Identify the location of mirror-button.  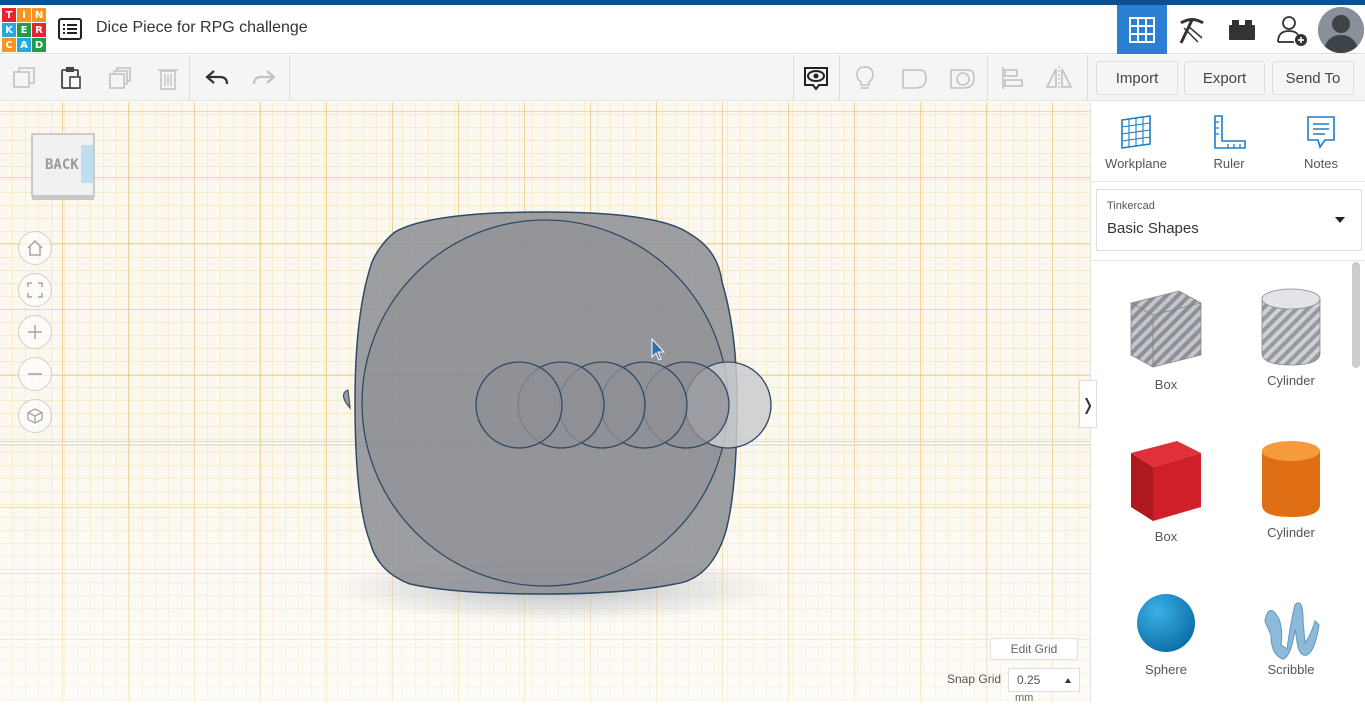
(1059, 78).